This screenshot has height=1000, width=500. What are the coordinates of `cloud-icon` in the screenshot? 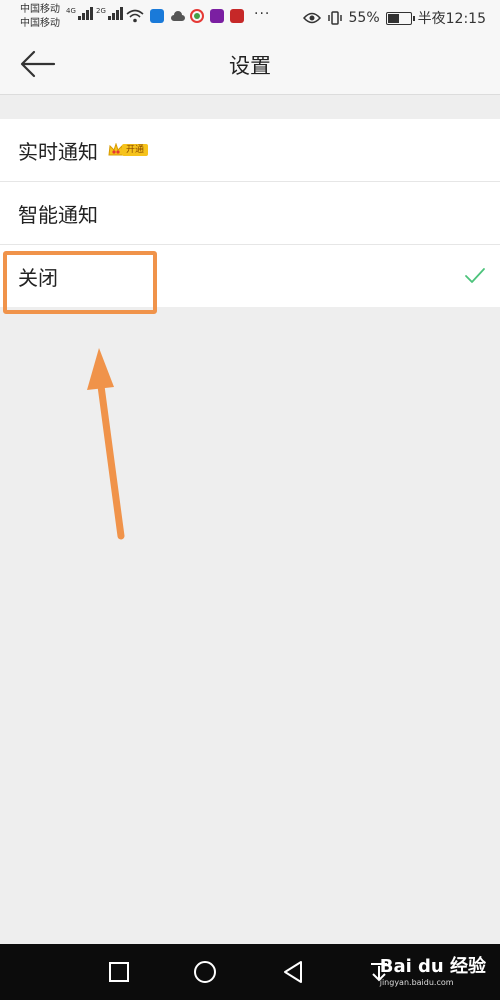 It's located at (178, 16).